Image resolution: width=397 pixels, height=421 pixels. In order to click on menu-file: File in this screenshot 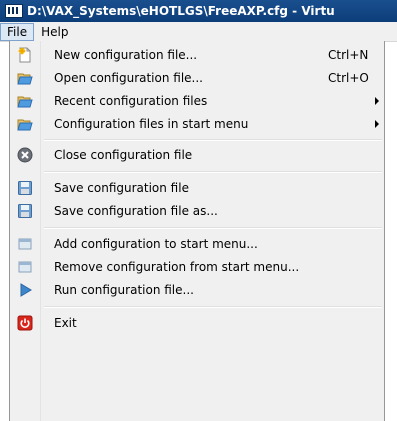, I will do `click(17, 31)`.